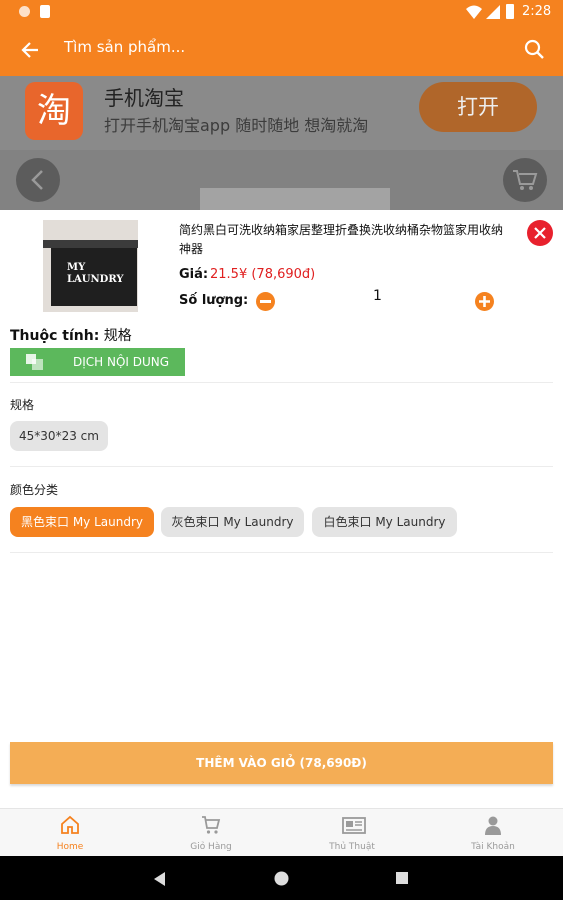  Describe the element at coordinates (22, 405) in the screenshot. I see `spec-group-title: 规格` at that location.